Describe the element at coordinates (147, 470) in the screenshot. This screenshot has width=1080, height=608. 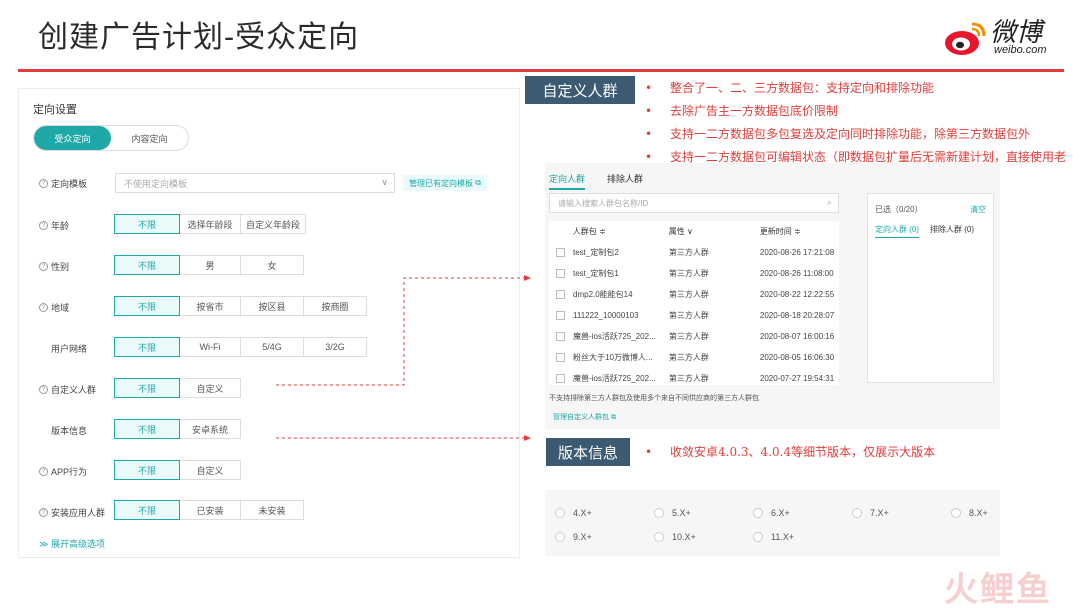
I see `app-behavior-unlimited-option: 不限` at that location.